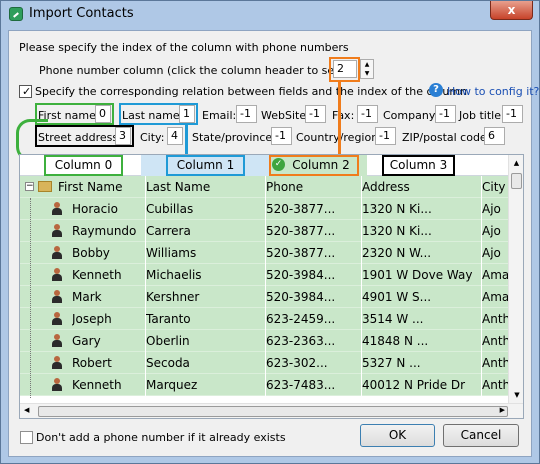  I want to click on hscroll-thumb, so click(273, 411).